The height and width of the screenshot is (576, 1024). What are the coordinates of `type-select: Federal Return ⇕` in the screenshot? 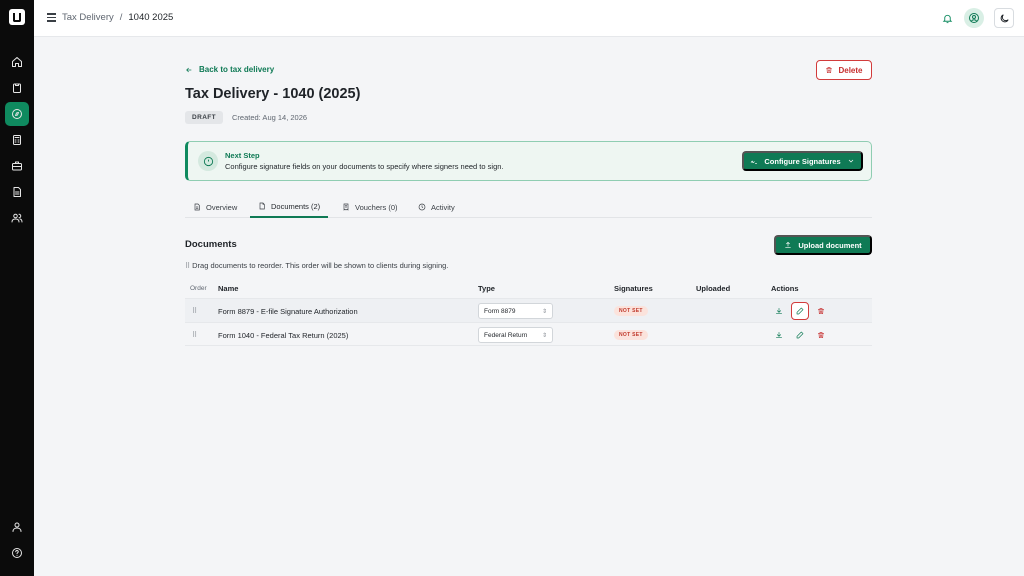 It's located at (515, 335).